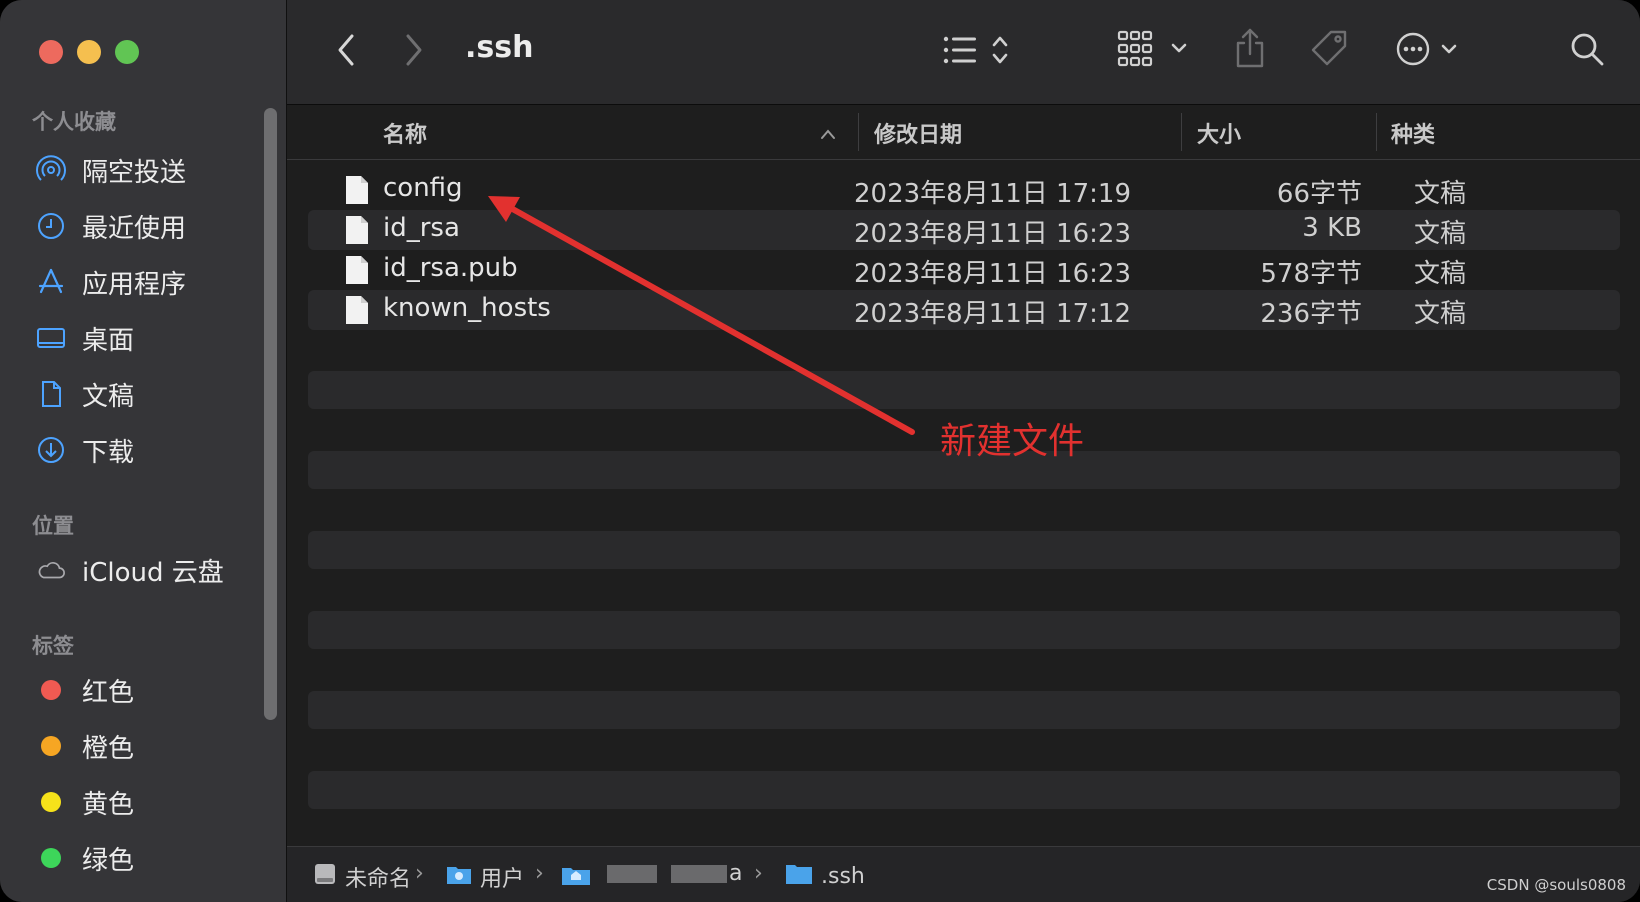  Describe the element at coordinates (1012, 441) in the screenshot. I see `annotation-label: 新建文件` at that location.